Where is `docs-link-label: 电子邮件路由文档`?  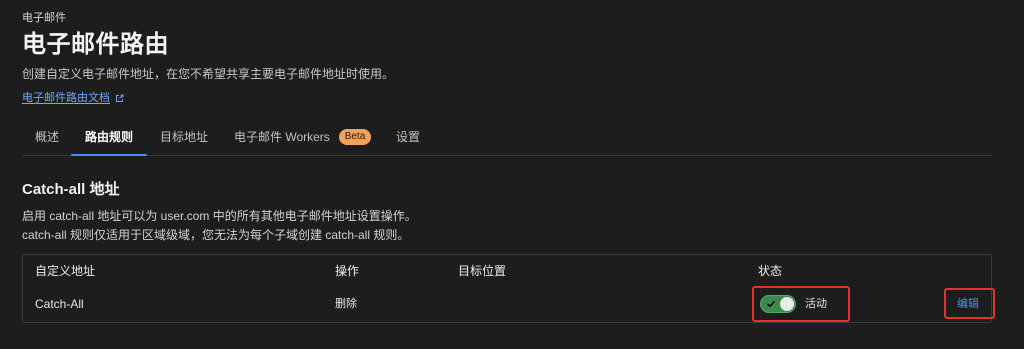
docs-link-label: 电子邮件路由文档 is located at coordinates (66, 98).